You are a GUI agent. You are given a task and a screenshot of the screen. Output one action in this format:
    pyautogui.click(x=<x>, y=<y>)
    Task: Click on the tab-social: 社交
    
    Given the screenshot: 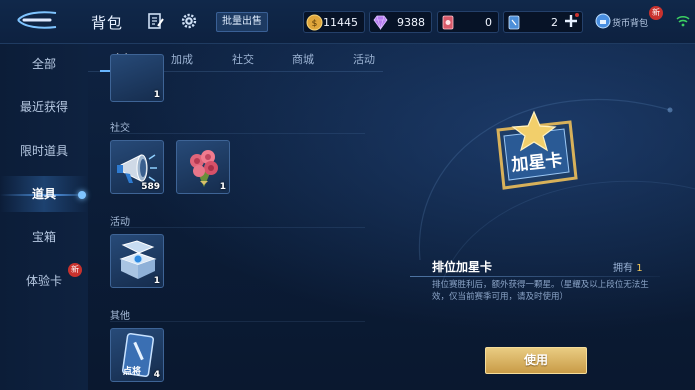 What is the action you would take?
    pyautogui.click(x=243, y=59)
    